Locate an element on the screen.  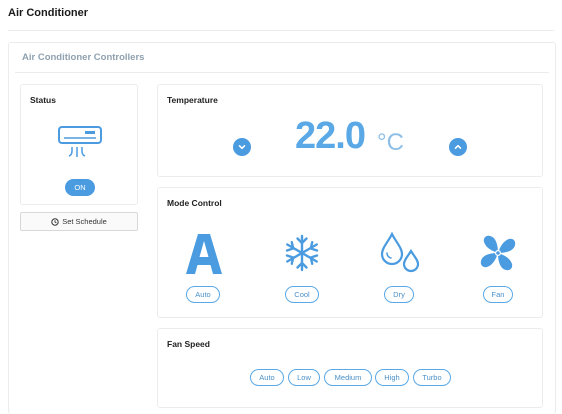
clock-icon is located at coordinates (55, 221).